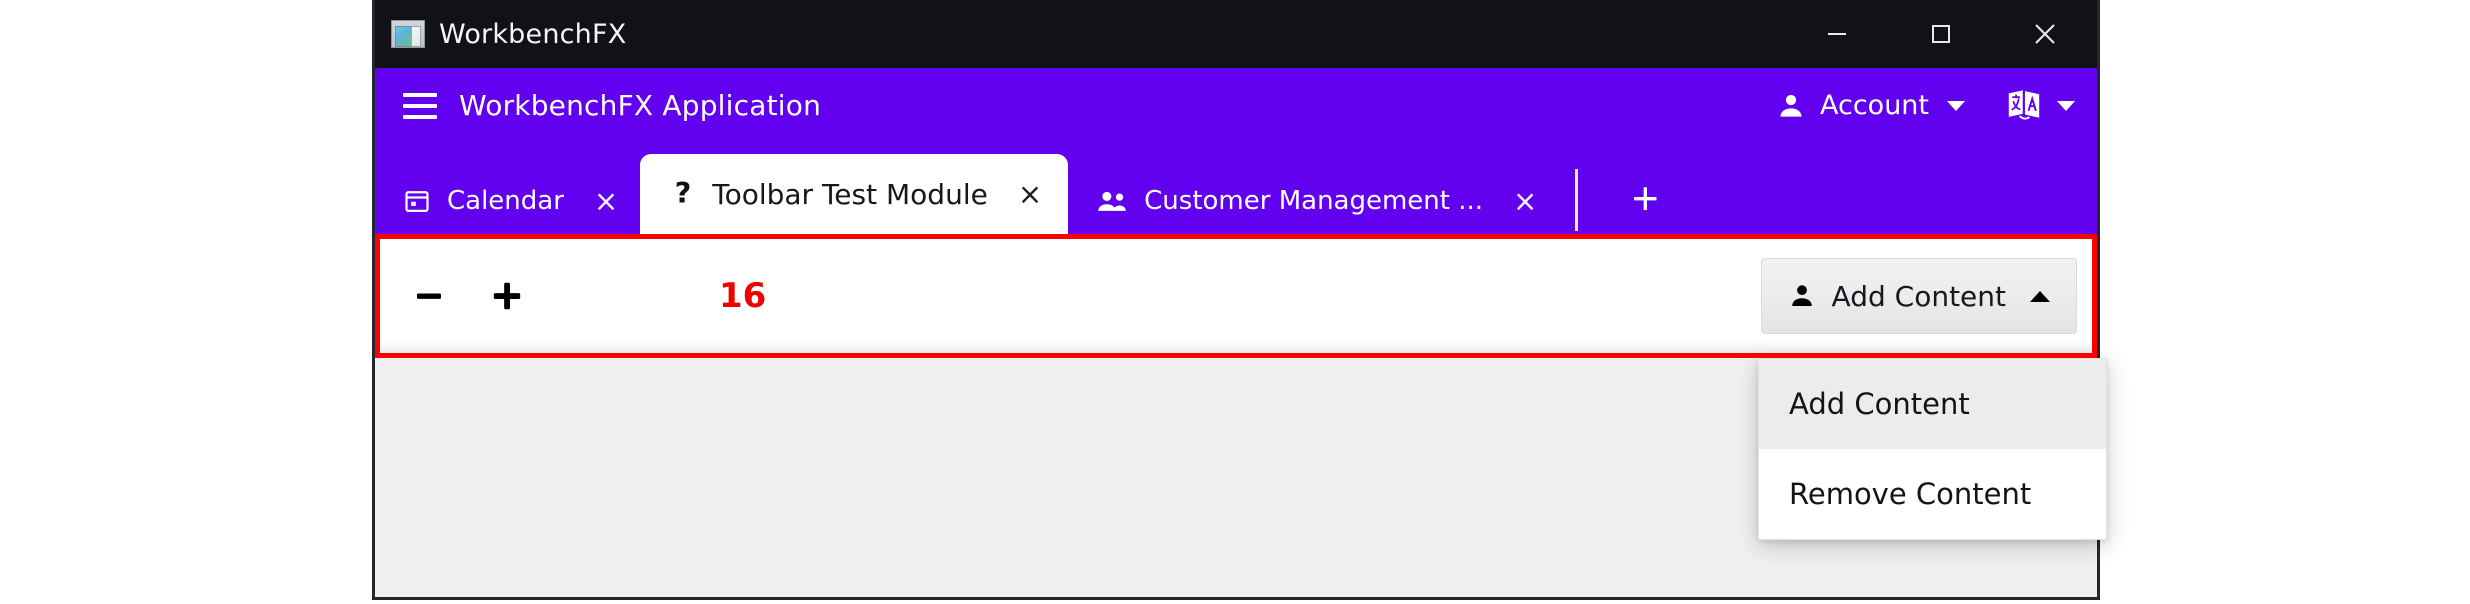 The width and height of the screenshot is (2470, 604). Describe the element at coordinates (408, 34) in the screenshot. I see `app-window-chart-icon` at that location.